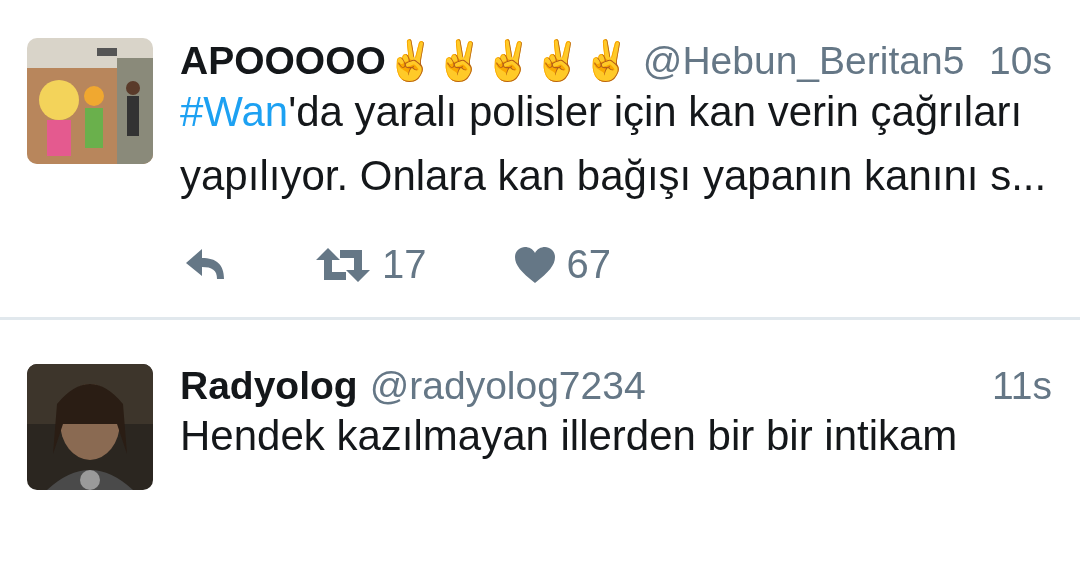 This screenshot has width=1080, height=562. What do you see at coordinates (269, 386) in the screenshot?
I see `user-name: Radyolog` at bounding box center [269, 386].